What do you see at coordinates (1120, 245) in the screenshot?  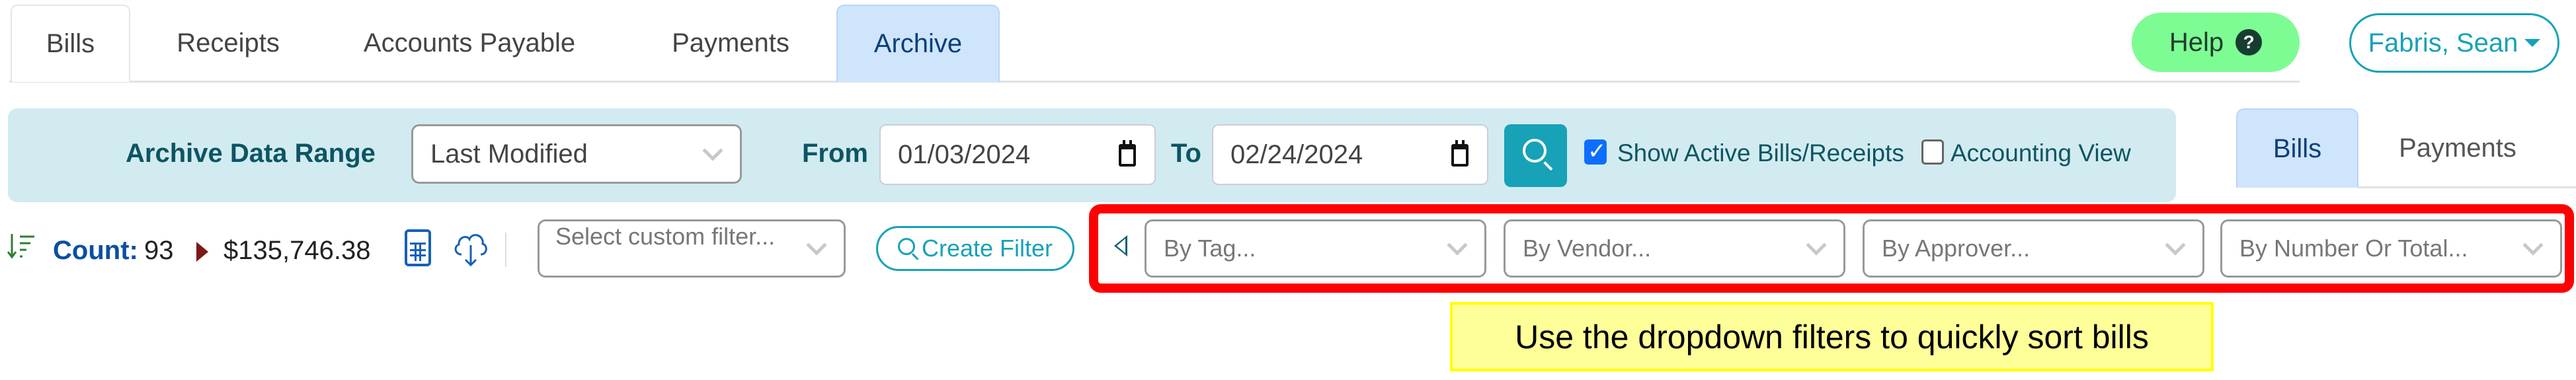 I see `collapse-left-icon` at bounding box center [1120, 245].